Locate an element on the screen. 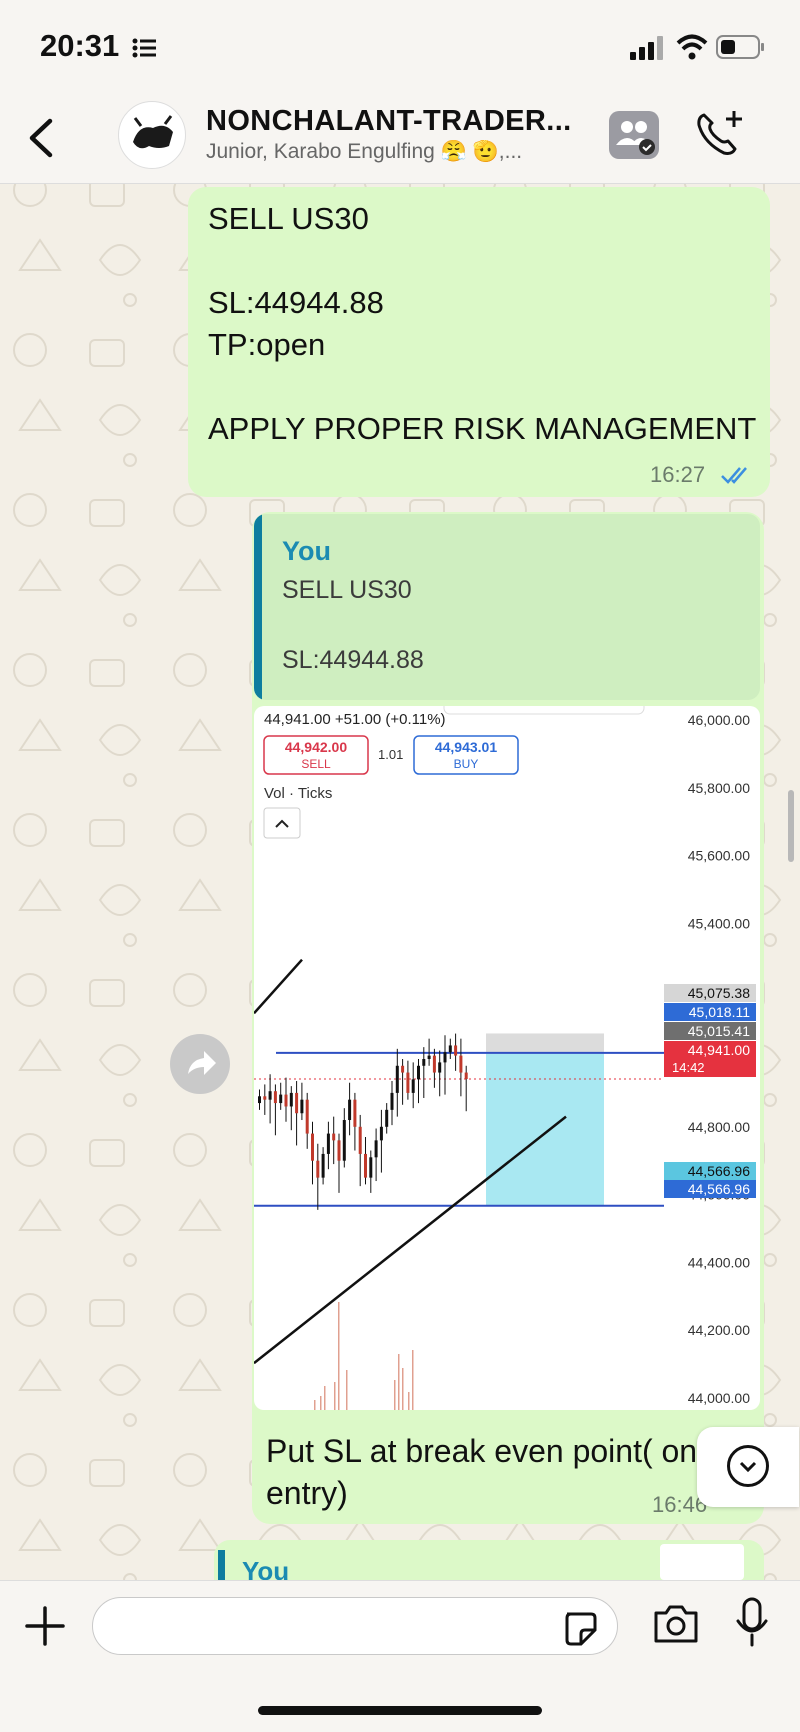 Image resolution: width=800 pixels, height=1732 pixels. message-input is located at coordinates (355, 1626).